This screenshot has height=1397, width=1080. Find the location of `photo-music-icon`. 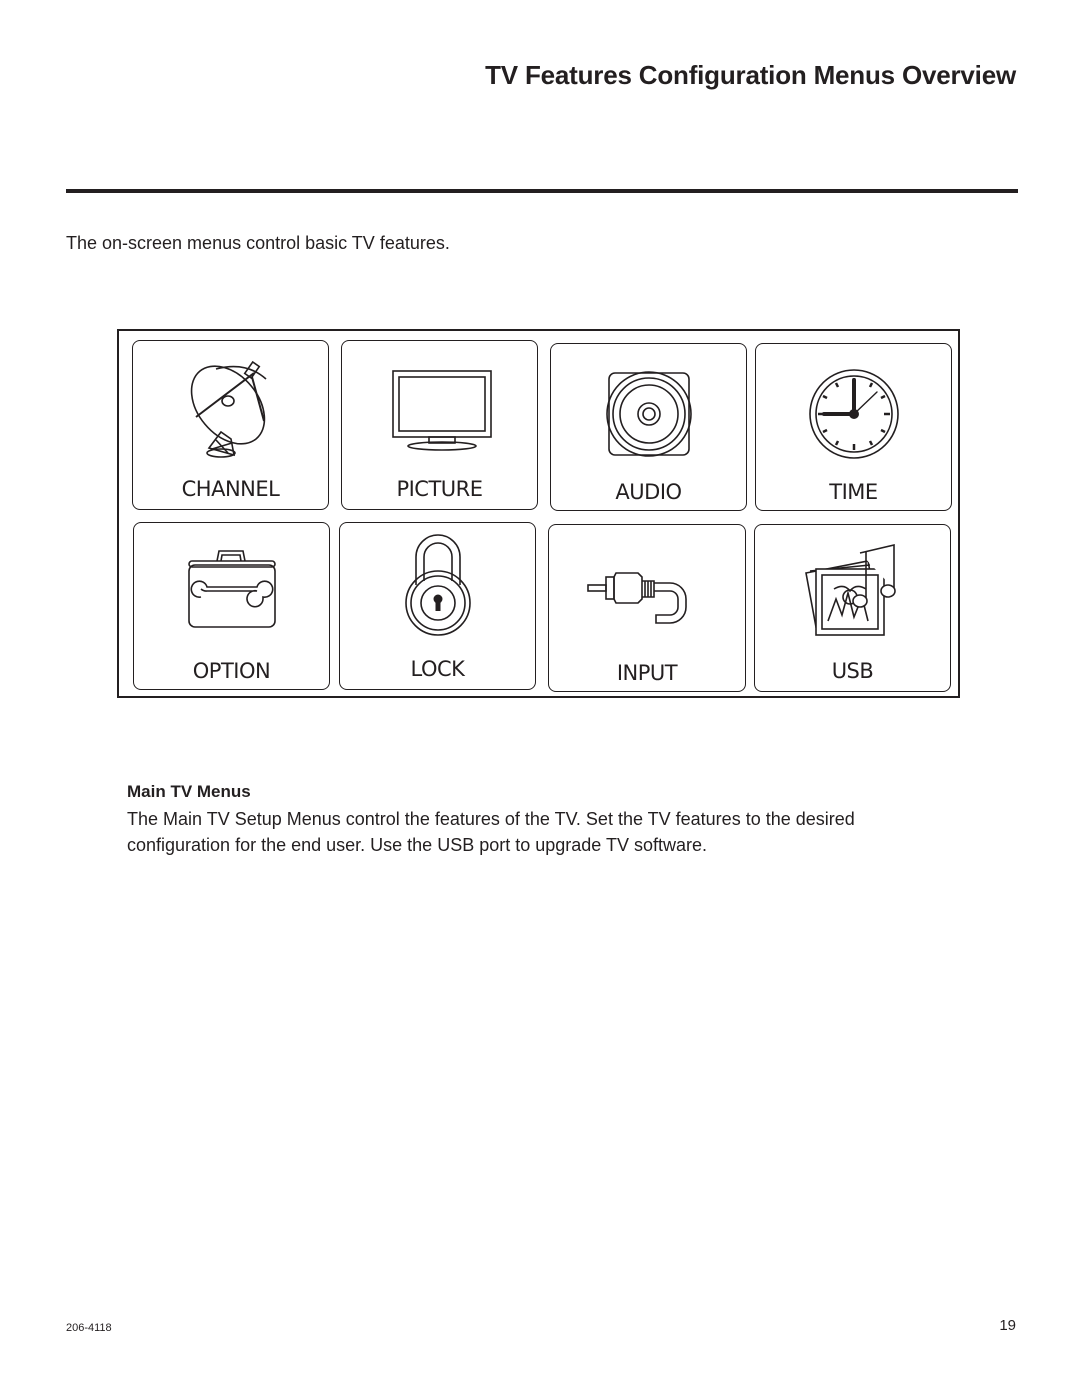

photo-music-icon is located at coordinates (850, 589).